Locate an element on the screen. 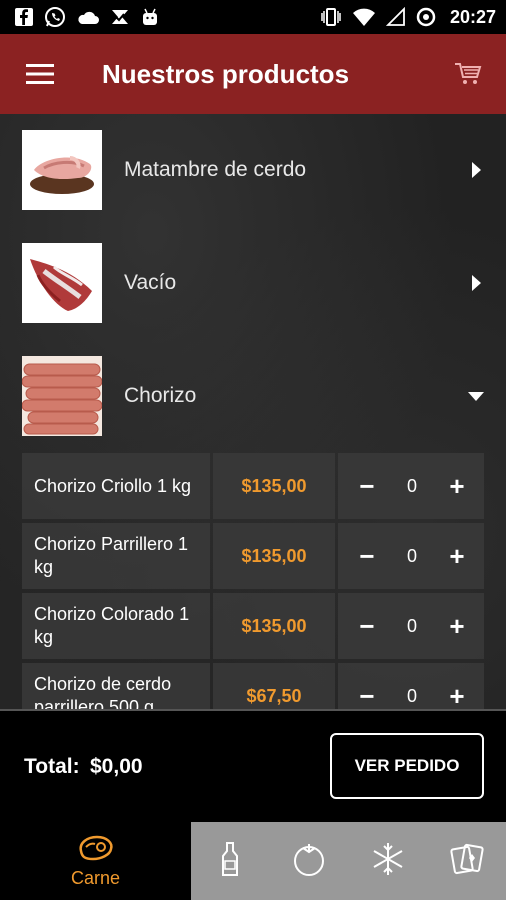 Image resolution: width=506 pixels, height=900 pixels. shopping-cart-icon is located at coordinates (468, 74).